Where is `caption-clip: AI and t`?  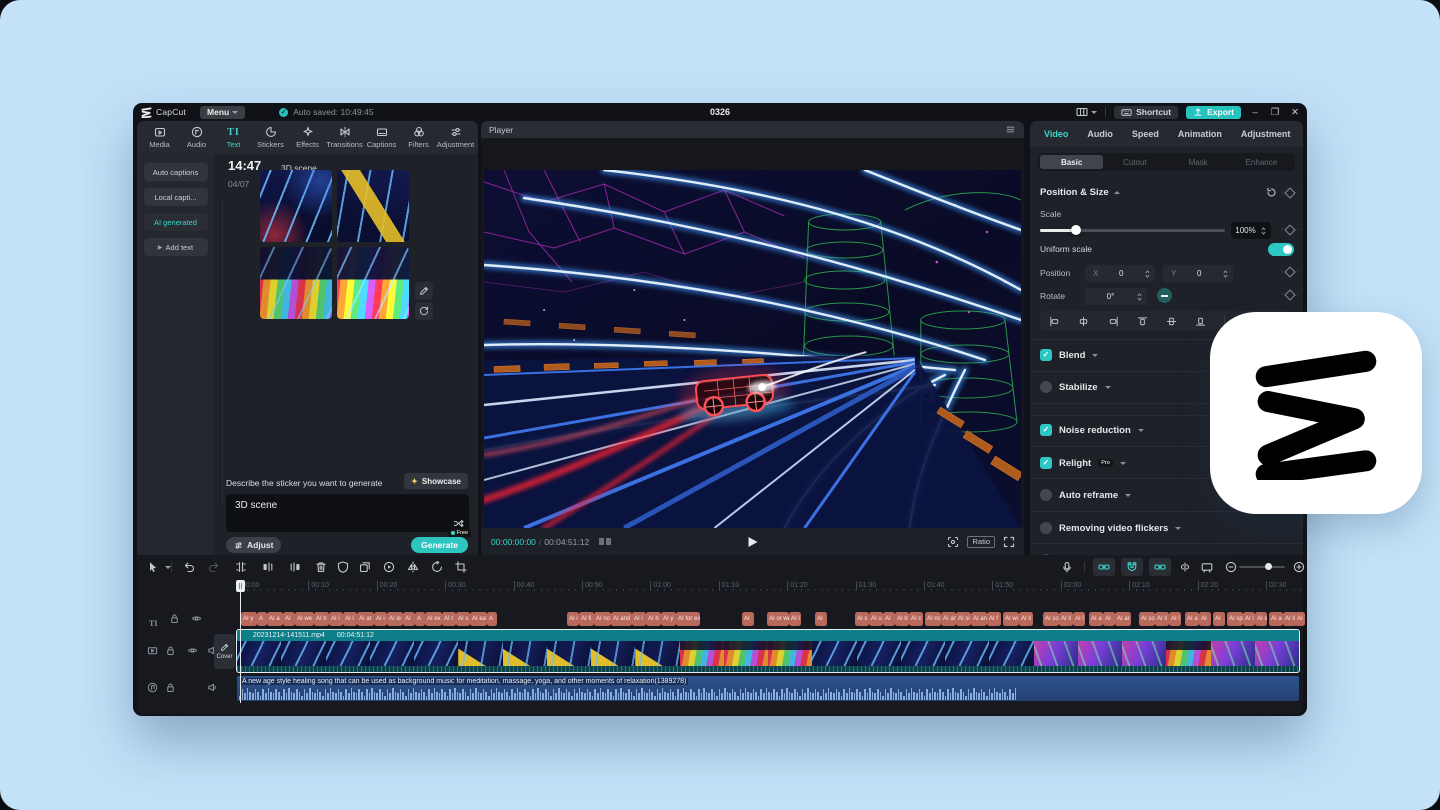
caption-clip: AI and t is located at coordinates (621, 619).